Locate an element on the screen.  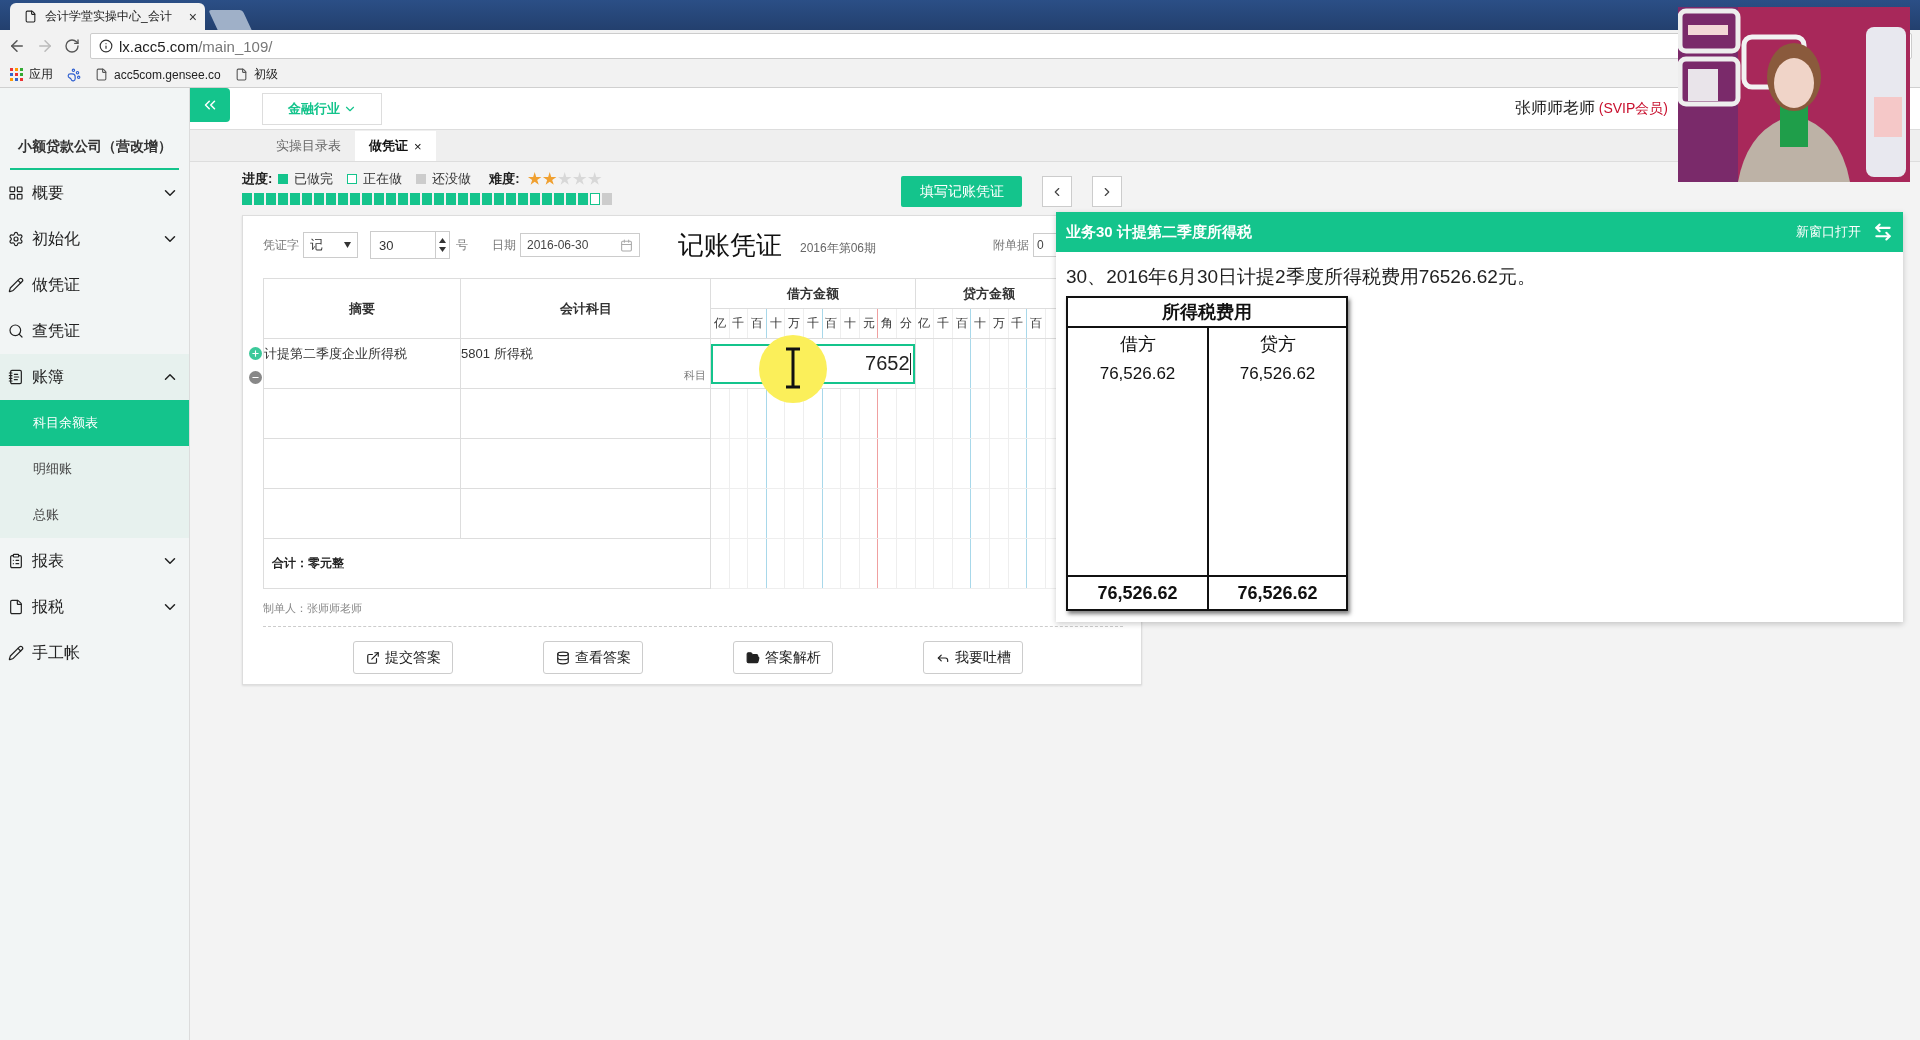
sidebar-item: 报表 is located at coordinates (94, 561).